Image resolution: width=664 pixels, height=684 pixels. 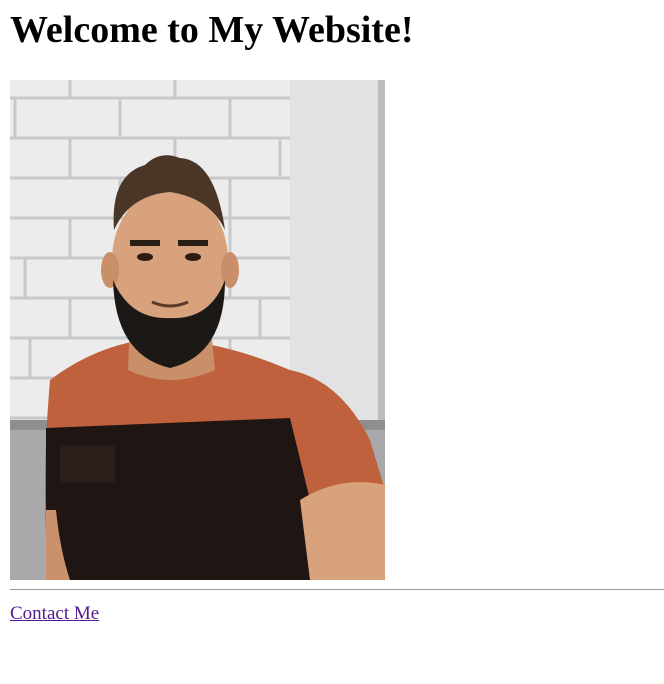 What do you see at coordinates (337, 589) in the screenshot?
I see `divider` at bounding box center [337, 589].